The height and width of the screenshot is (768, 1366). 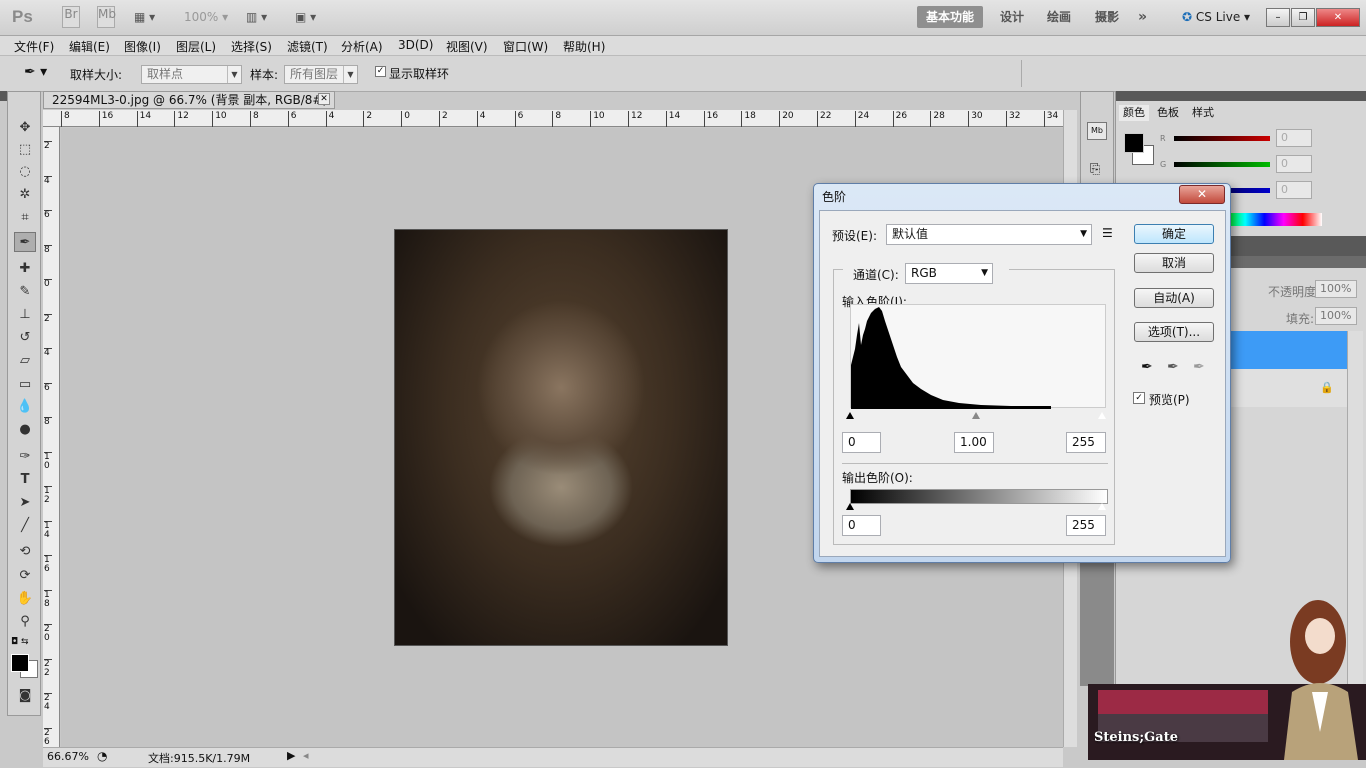 I want to click on menu-window: 窗口(W), so click(x=525, y=46).